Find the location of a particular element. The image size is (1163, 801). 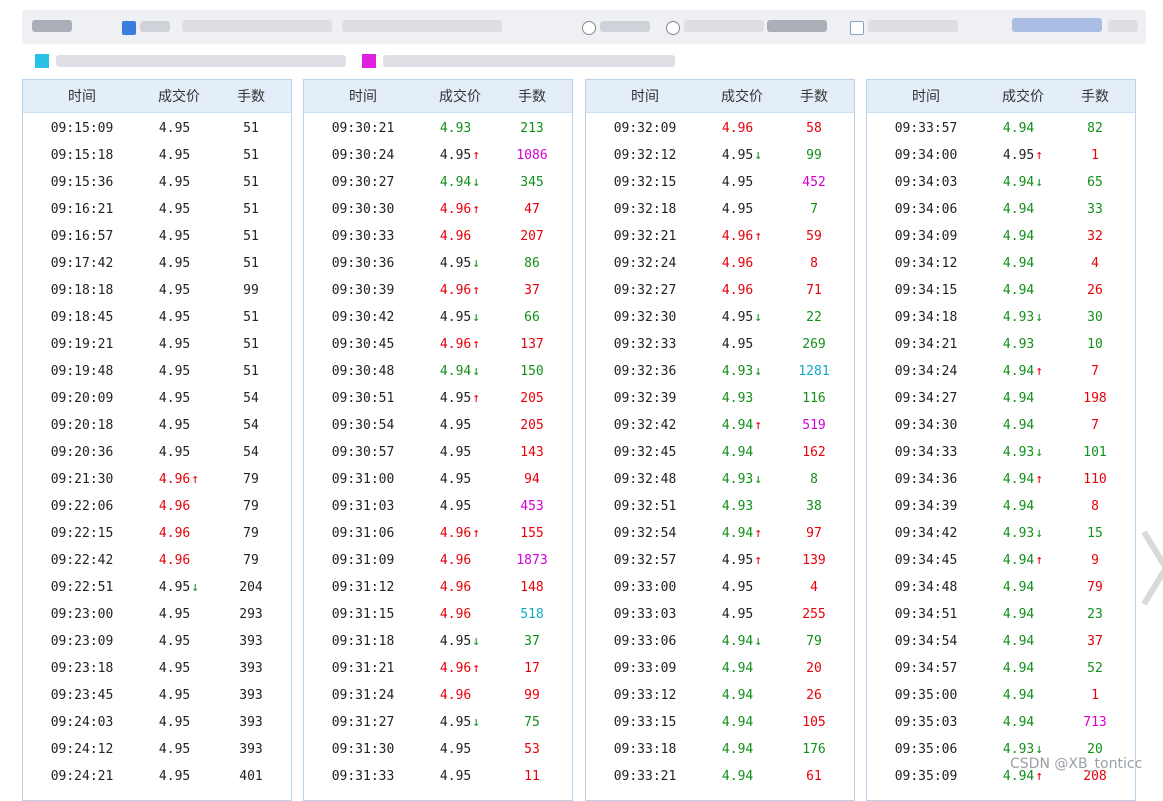

trade-volume: 53 is located at coordinates (532, 749).